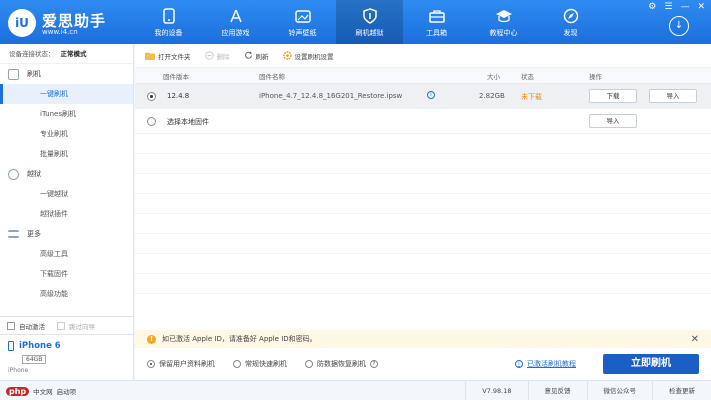  What do you see at coordinates (32, 326) in the screenshot?
I see `auto-activate-label: 自动激活` at bounding box center [32, 326].